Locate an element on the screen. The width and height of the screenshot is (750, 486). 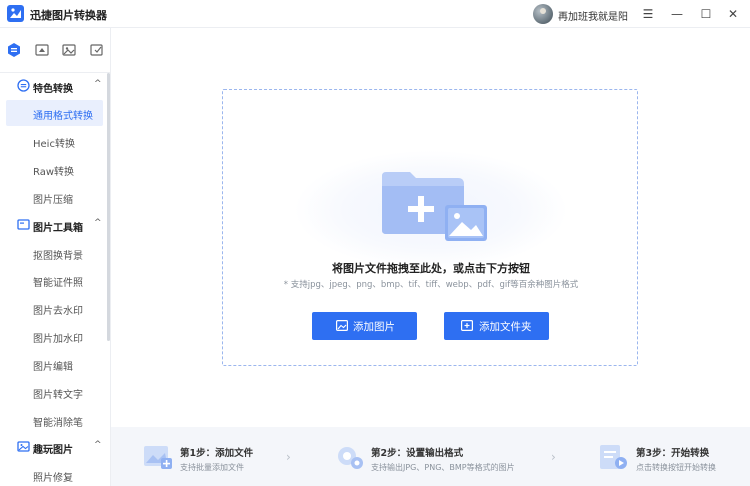
group-image-toolbox: 图片工具箱 ^ is located at coordinates (53, 225).